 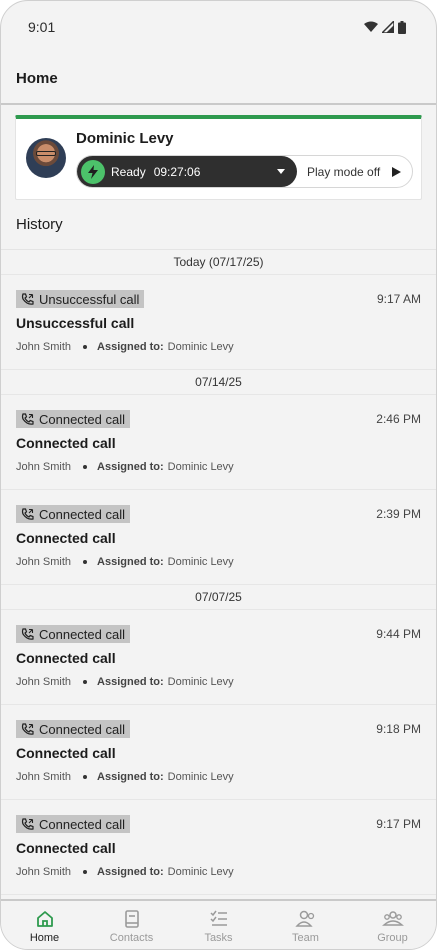 I want to click on home-icon, so click(x=44, y=918).